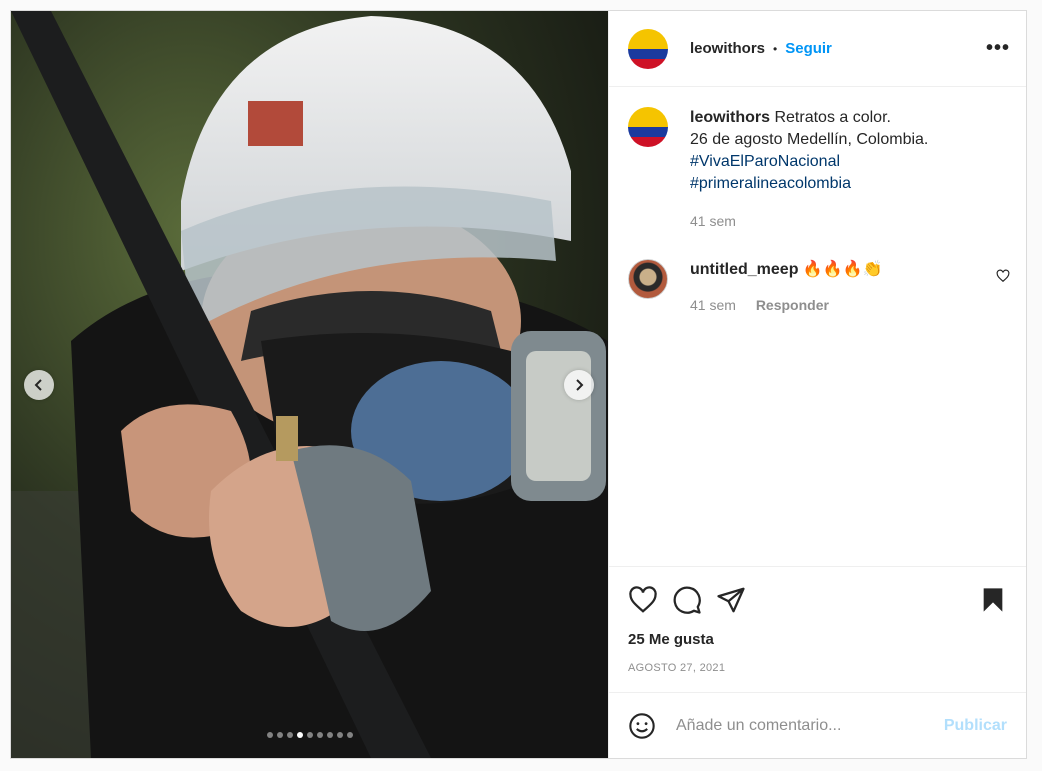 The image size is (1042, 771). I want to click on comment-icon, so click(687, 600).